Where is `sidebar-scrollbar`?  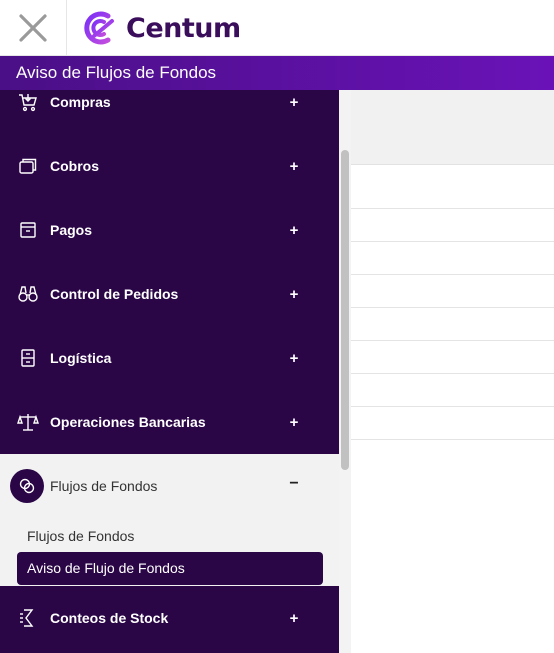 sidebar-scrollbar is located at coordinates (345, 371).